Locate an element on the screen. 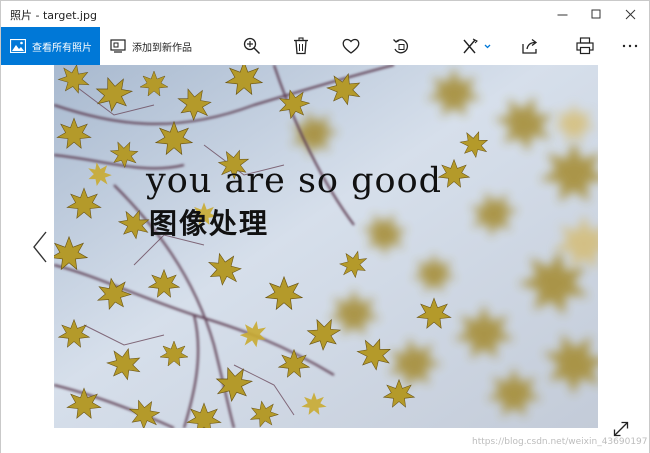 The height and width of the screenshot is (453, 650). close-button is located at coordinates (630, 14).